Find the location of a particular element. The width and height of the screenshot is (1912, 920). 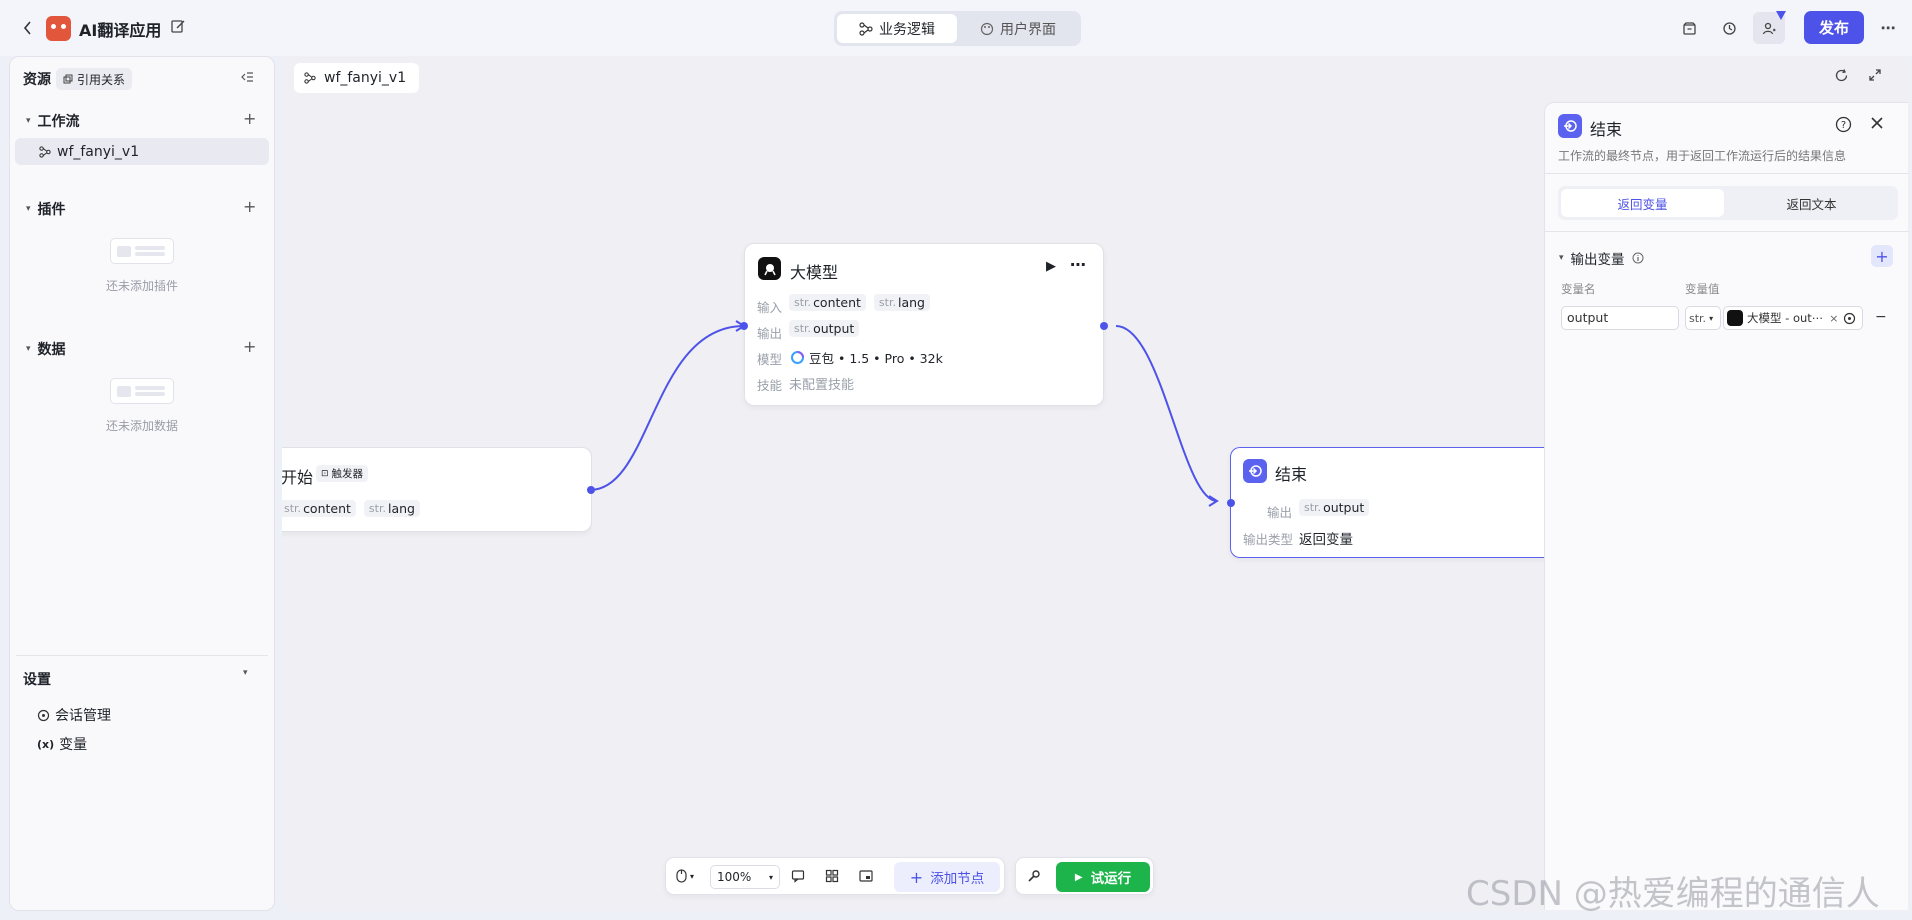

output-type-value: 返回变量 is located at coordinates (1326, 540).